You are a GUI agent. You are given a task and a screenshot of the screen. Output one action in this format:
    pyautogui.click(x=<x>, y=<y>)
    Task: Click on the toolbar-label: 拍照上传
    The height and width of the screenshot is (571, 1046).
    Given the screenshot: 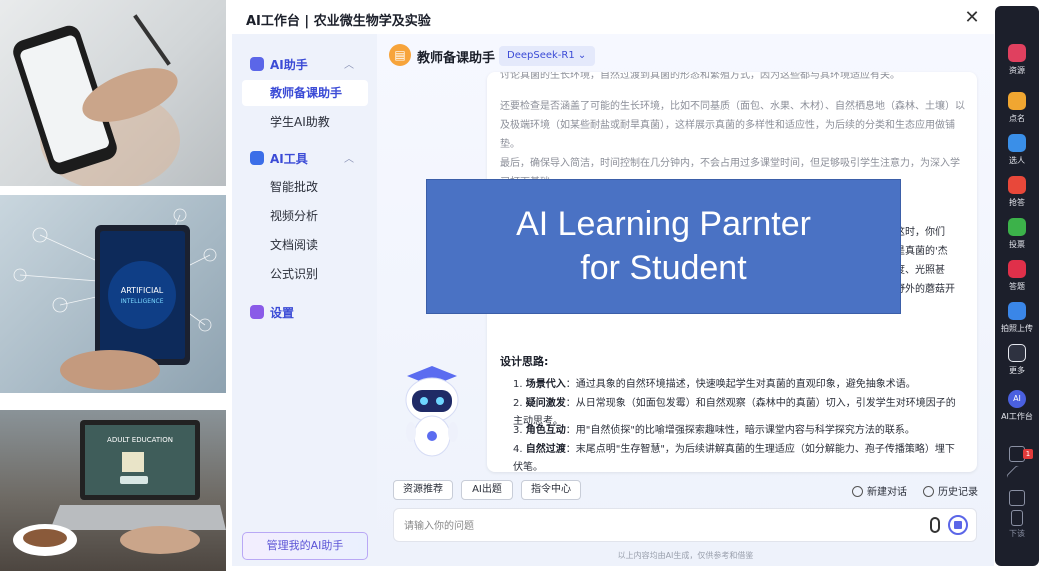 What is the action you would take?
    pyautogui.click(x=1017, y=328)
    